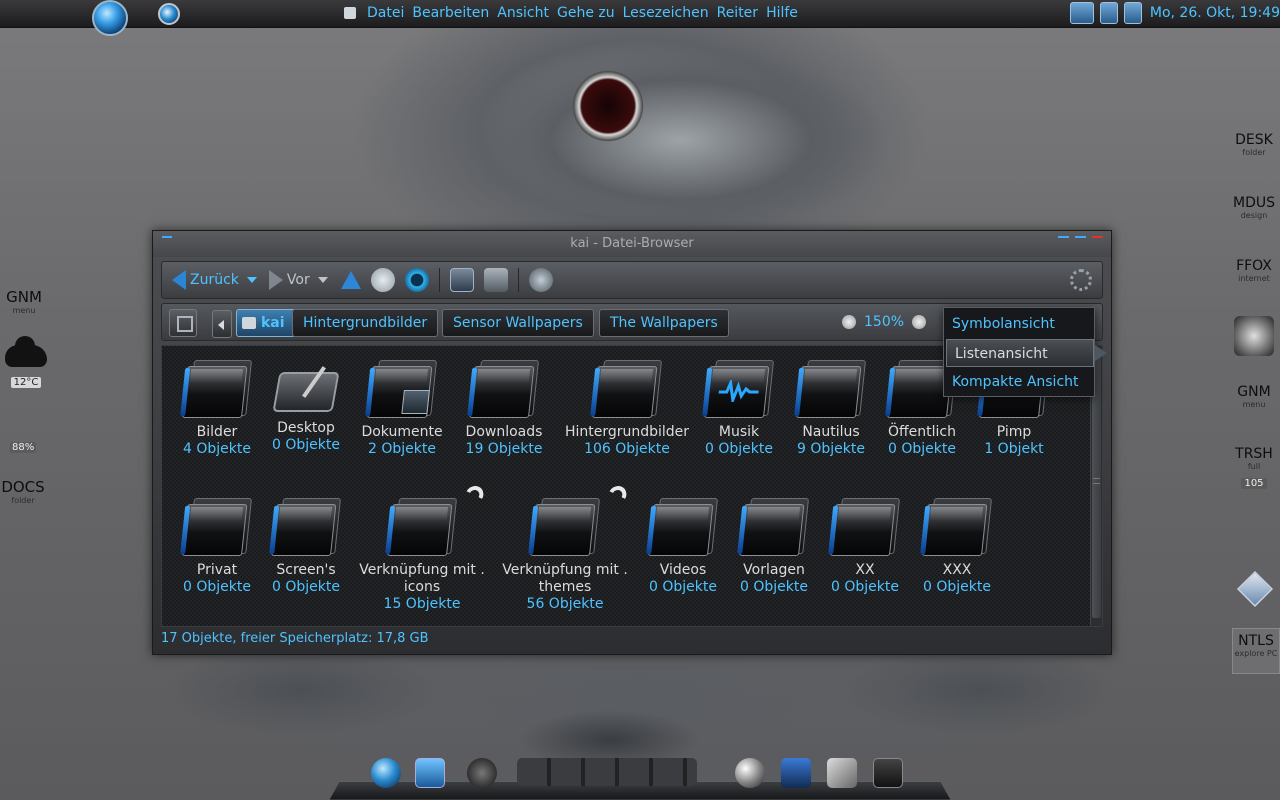  What do you see at coordinates (365, 323) in the screenshot?
I see `breadcrumb-hintergrundbilder: Hintergrundbilder` at bounding box center [365, 323].